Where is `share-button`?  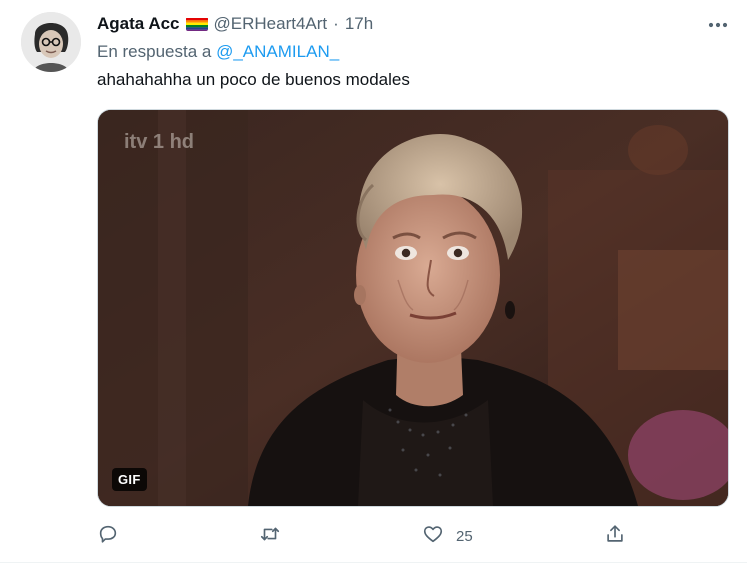
share-button is located at coordinates (621, 536).